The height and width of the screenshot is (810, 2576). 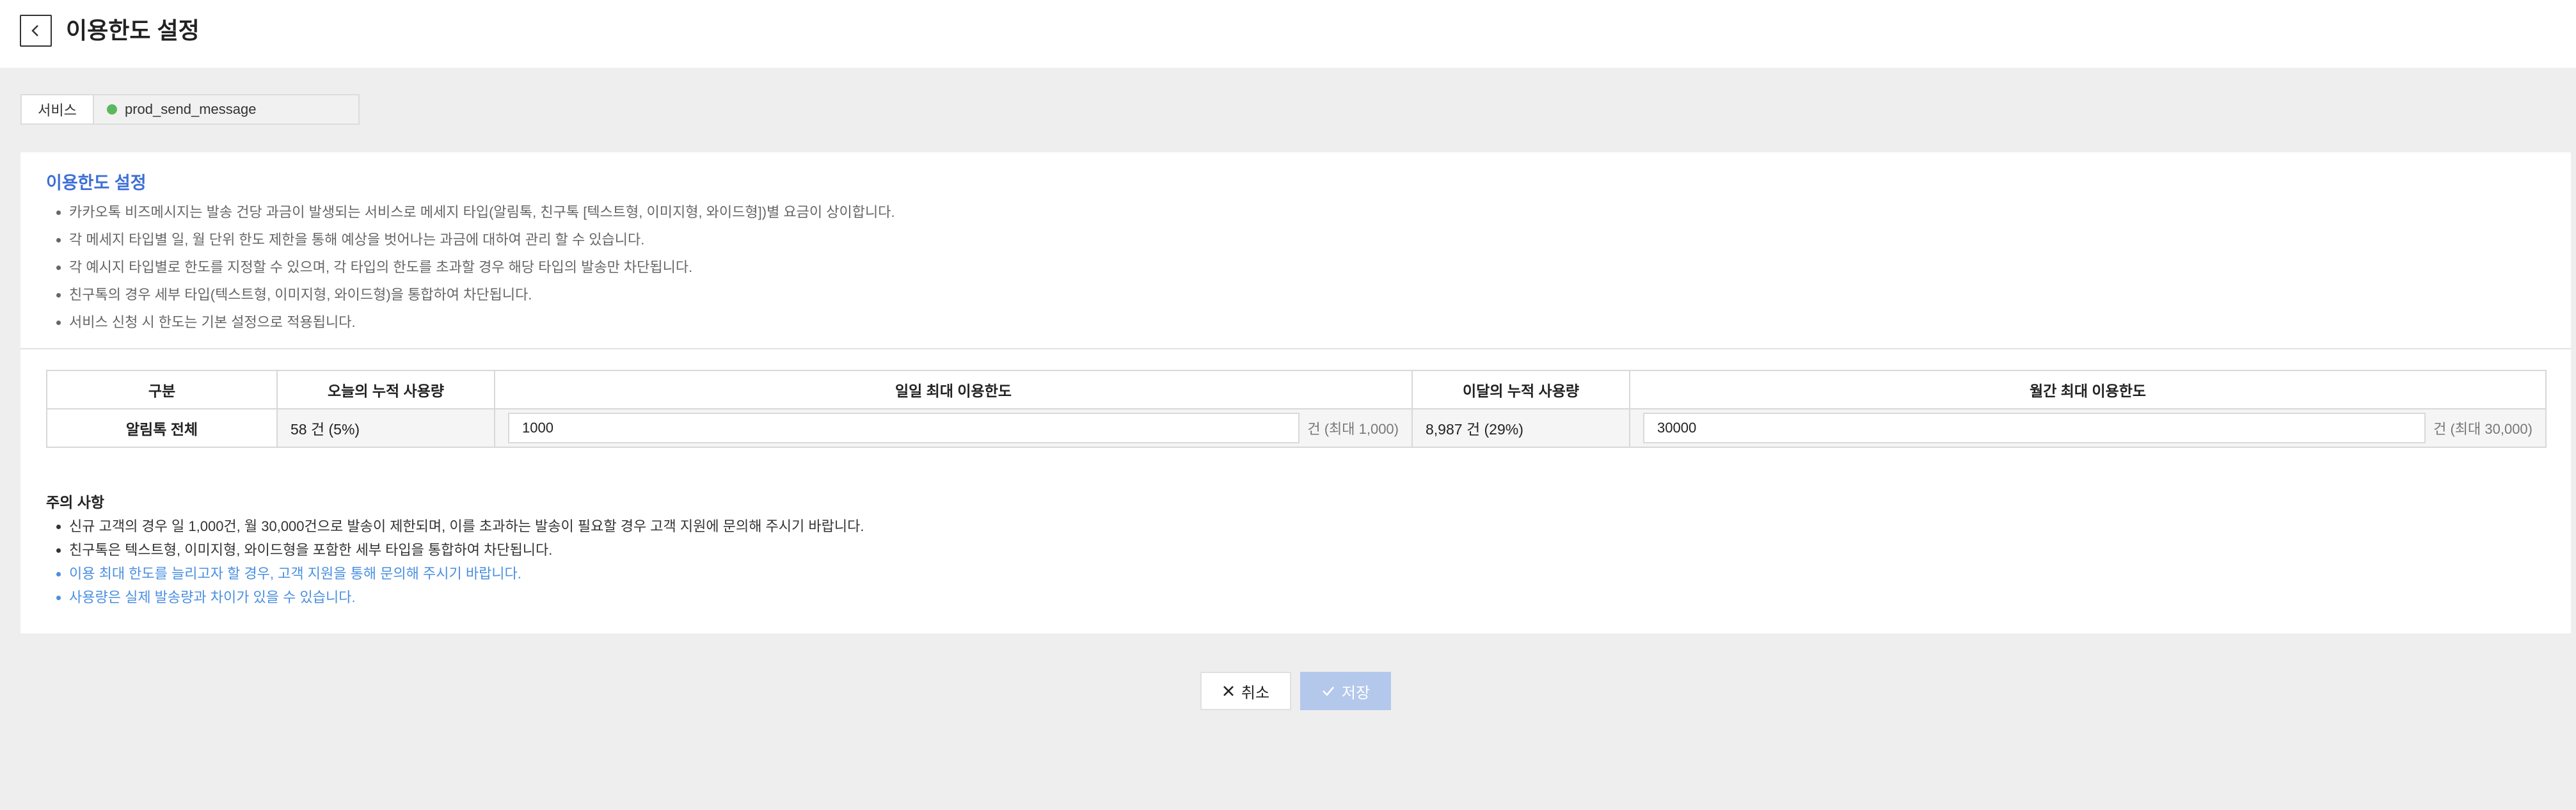 I want to click on save-button-label: 저장, so click(x=1356, y=693).